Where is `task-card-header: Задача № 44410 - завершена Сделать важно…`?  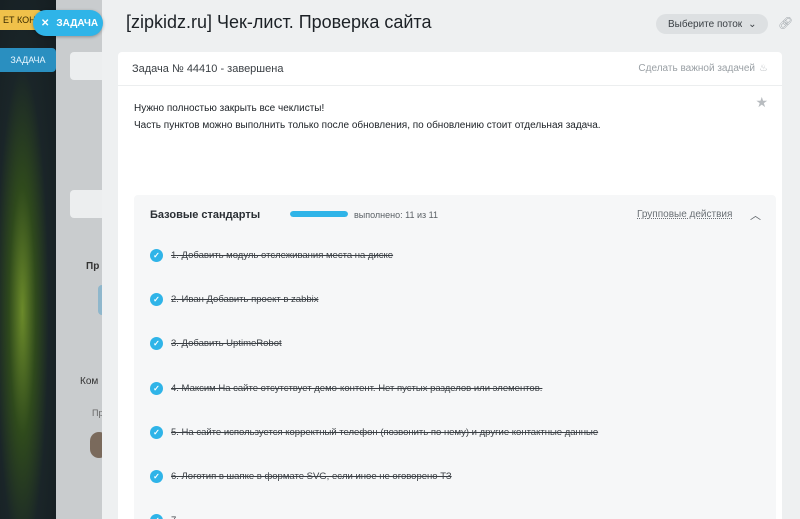
task-card-header: Задача № 44410 - завершена Сделать важно… is located at coordinates (450, 69).